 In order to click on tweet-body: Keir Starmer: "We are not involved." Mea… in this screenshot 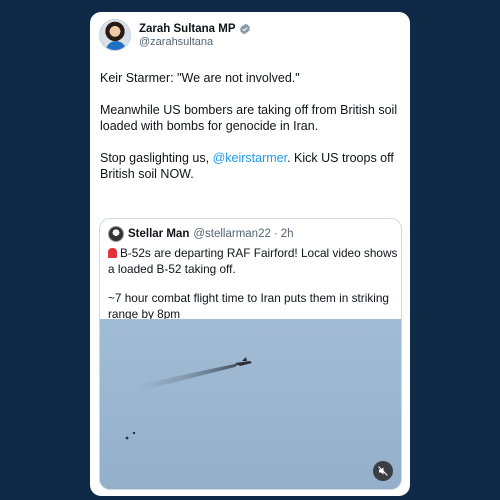, I will do `click(250, 126)`.